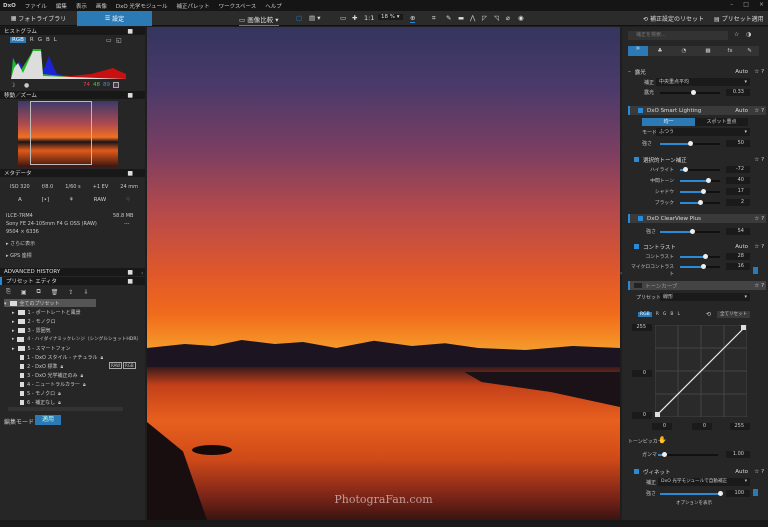 The height and width of the screenshot is (527, 768). What do you see at coordinates (369, 18) in the screenshot?
I see `zoom-1to1-button: 1:1` at bounding box center [369, 18].